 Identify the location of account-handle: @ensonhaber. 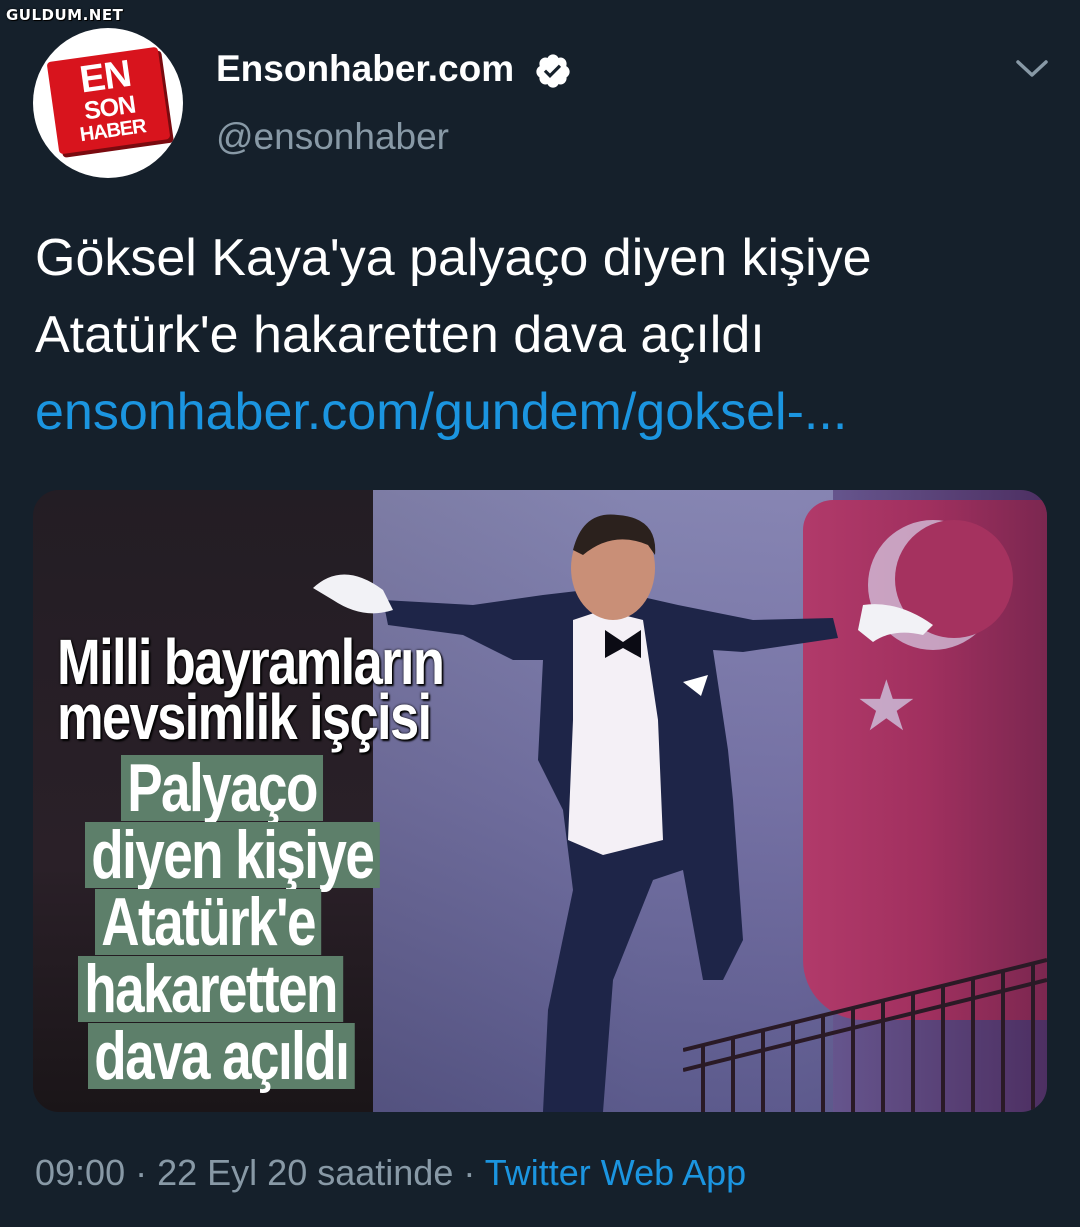
(332, 137).